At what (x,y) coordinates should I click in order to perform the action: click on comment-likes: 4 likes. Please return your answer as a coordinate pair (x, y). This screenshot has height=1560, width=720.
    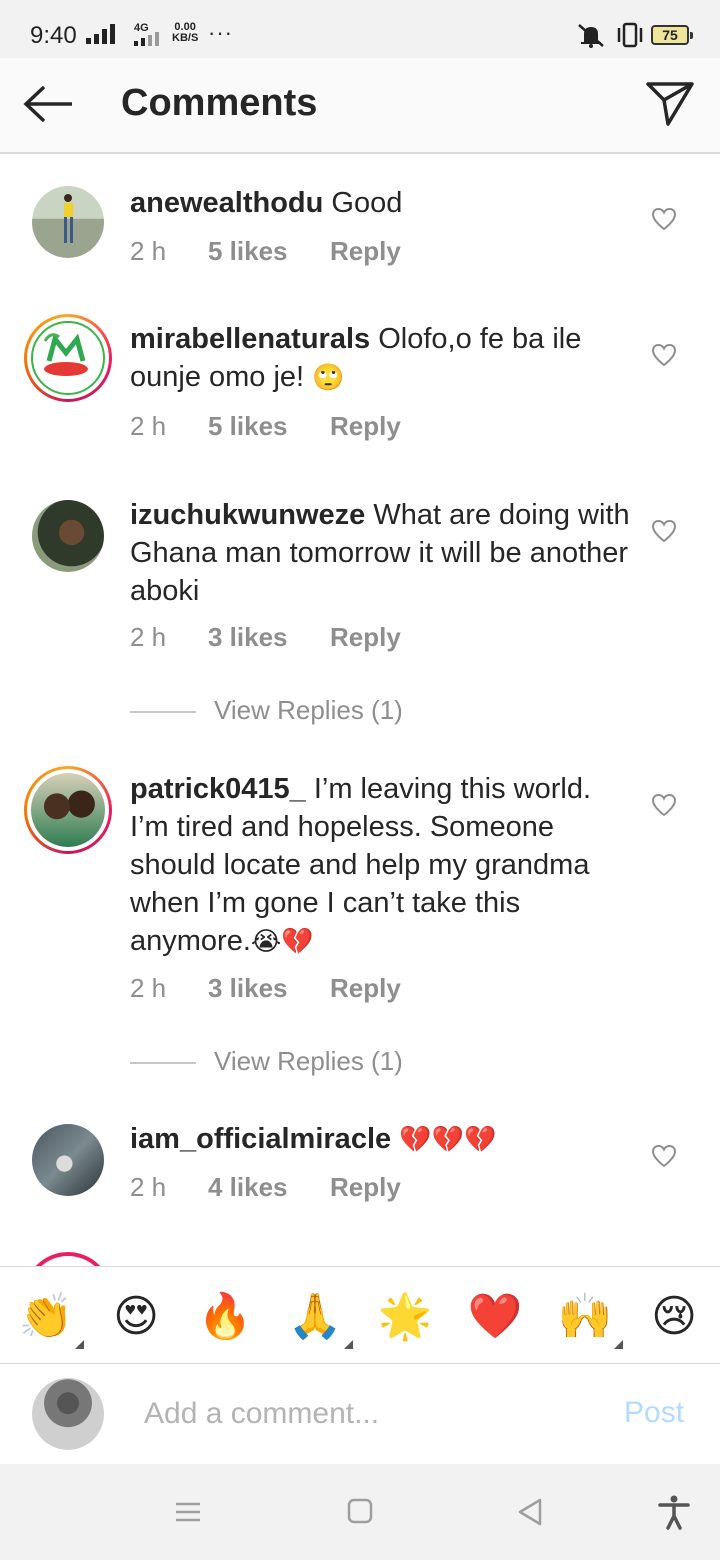
    Looking at the image, I should click on (269, 1187).